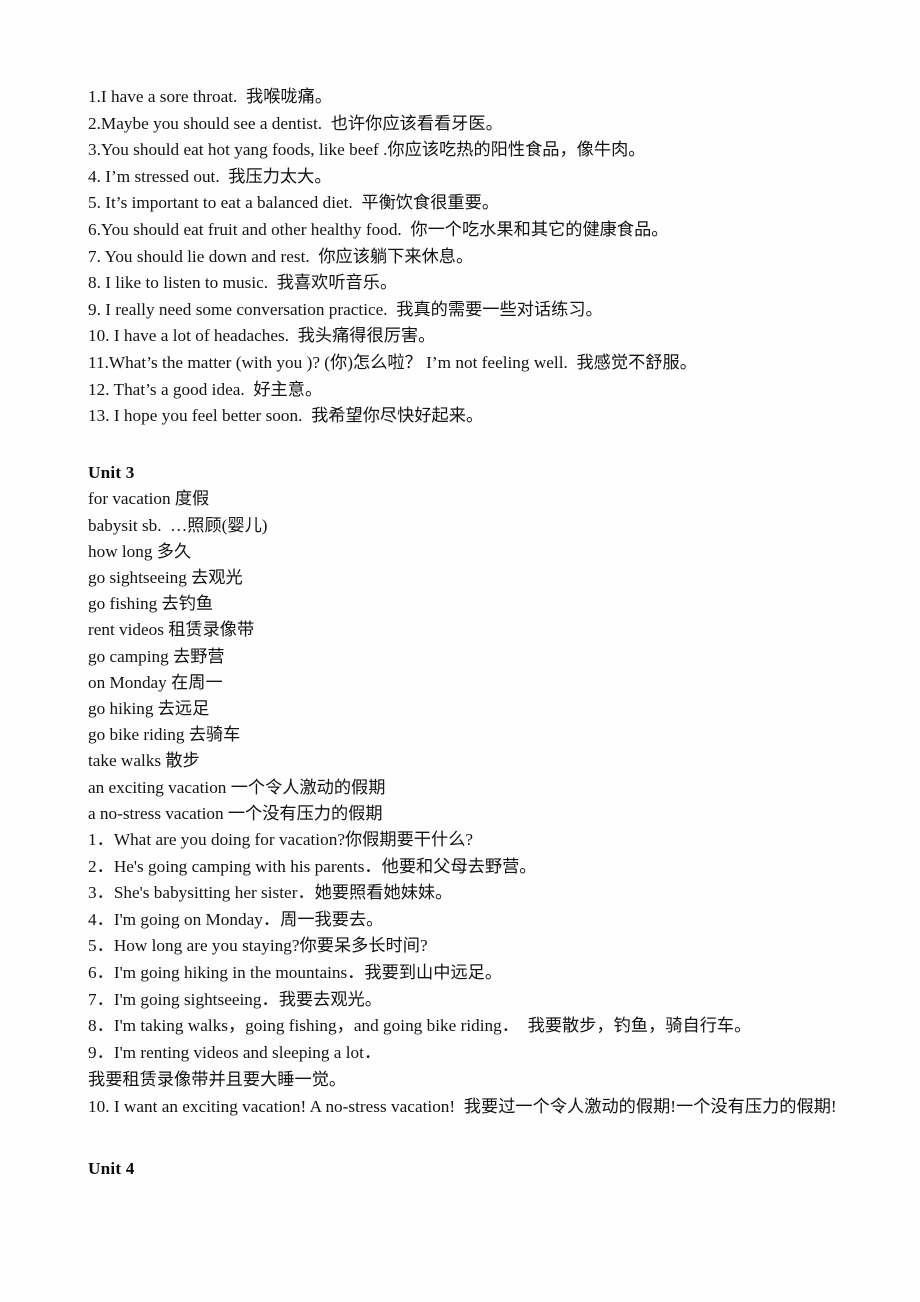 The image size is (920, 1302). Describe the element at coordinates (155, 682) in the screenshot. I see `vocabulary-entry: on Monday 在周一` at that location.